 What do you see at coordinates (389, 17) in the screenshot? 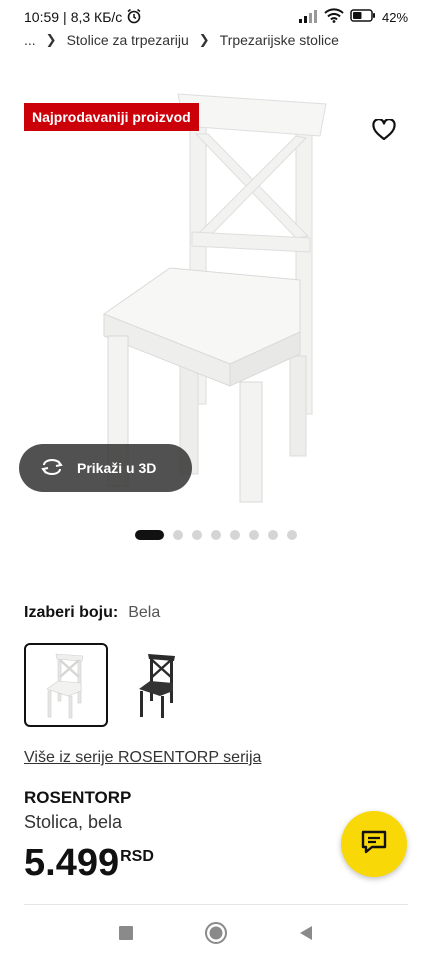
I see `battery-value: 42` at bounding box center [389, 17].